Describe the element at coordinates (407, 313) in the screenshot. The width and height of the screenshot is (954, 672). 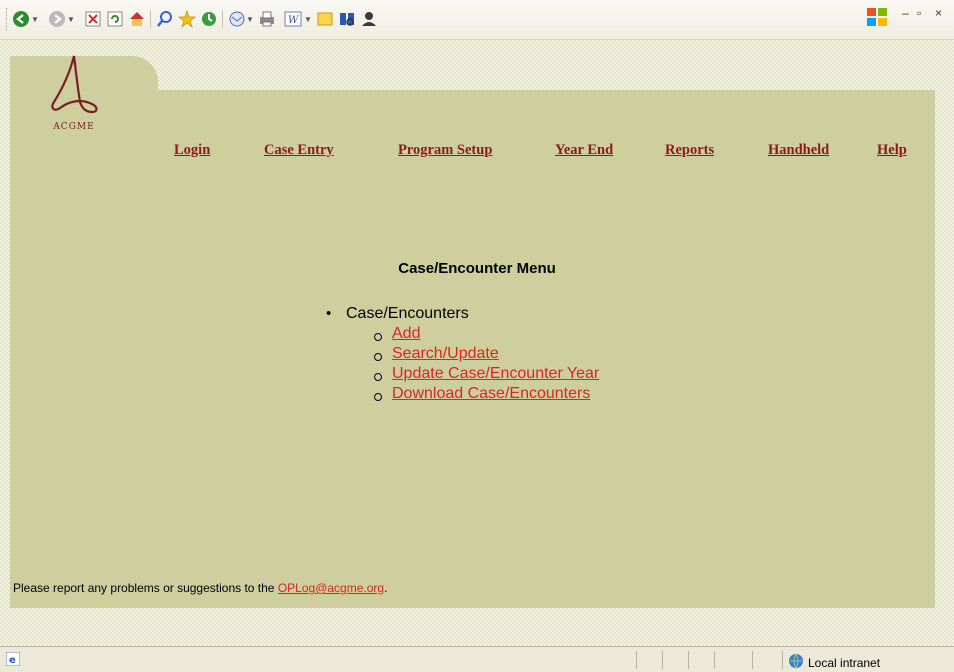
I see `menu-section-label: Case/Encounters` at that location.